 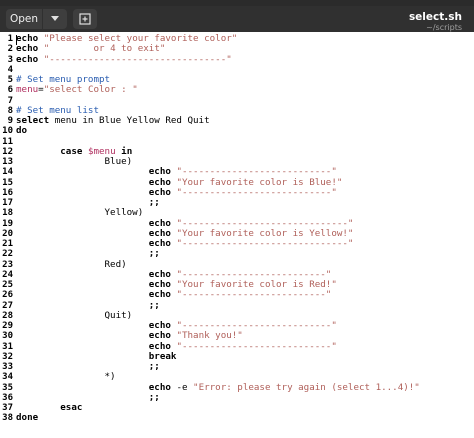 I want to click on open-button-label: Open, so click(x=24, y=19).